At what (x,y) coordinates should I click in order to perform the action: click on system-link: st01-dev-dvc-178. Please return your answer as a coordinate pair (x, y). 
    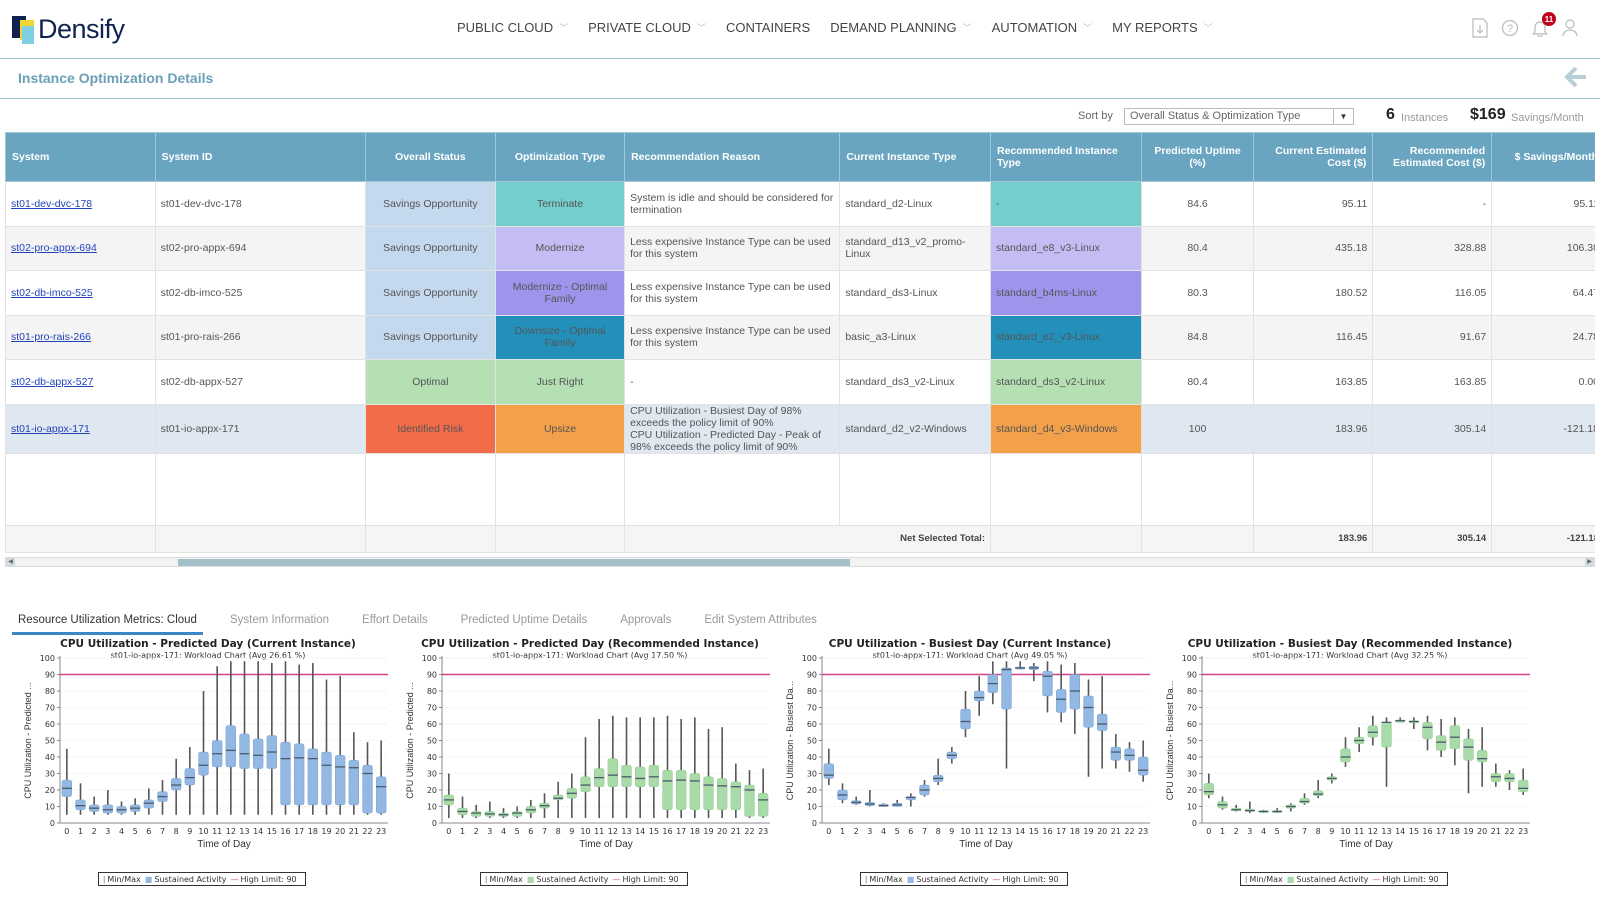
    Looking at the image, I should click on (51, 204).